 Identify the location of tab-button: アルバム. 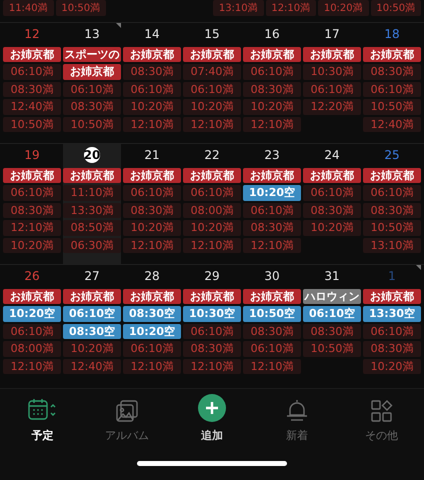
(127, 421).